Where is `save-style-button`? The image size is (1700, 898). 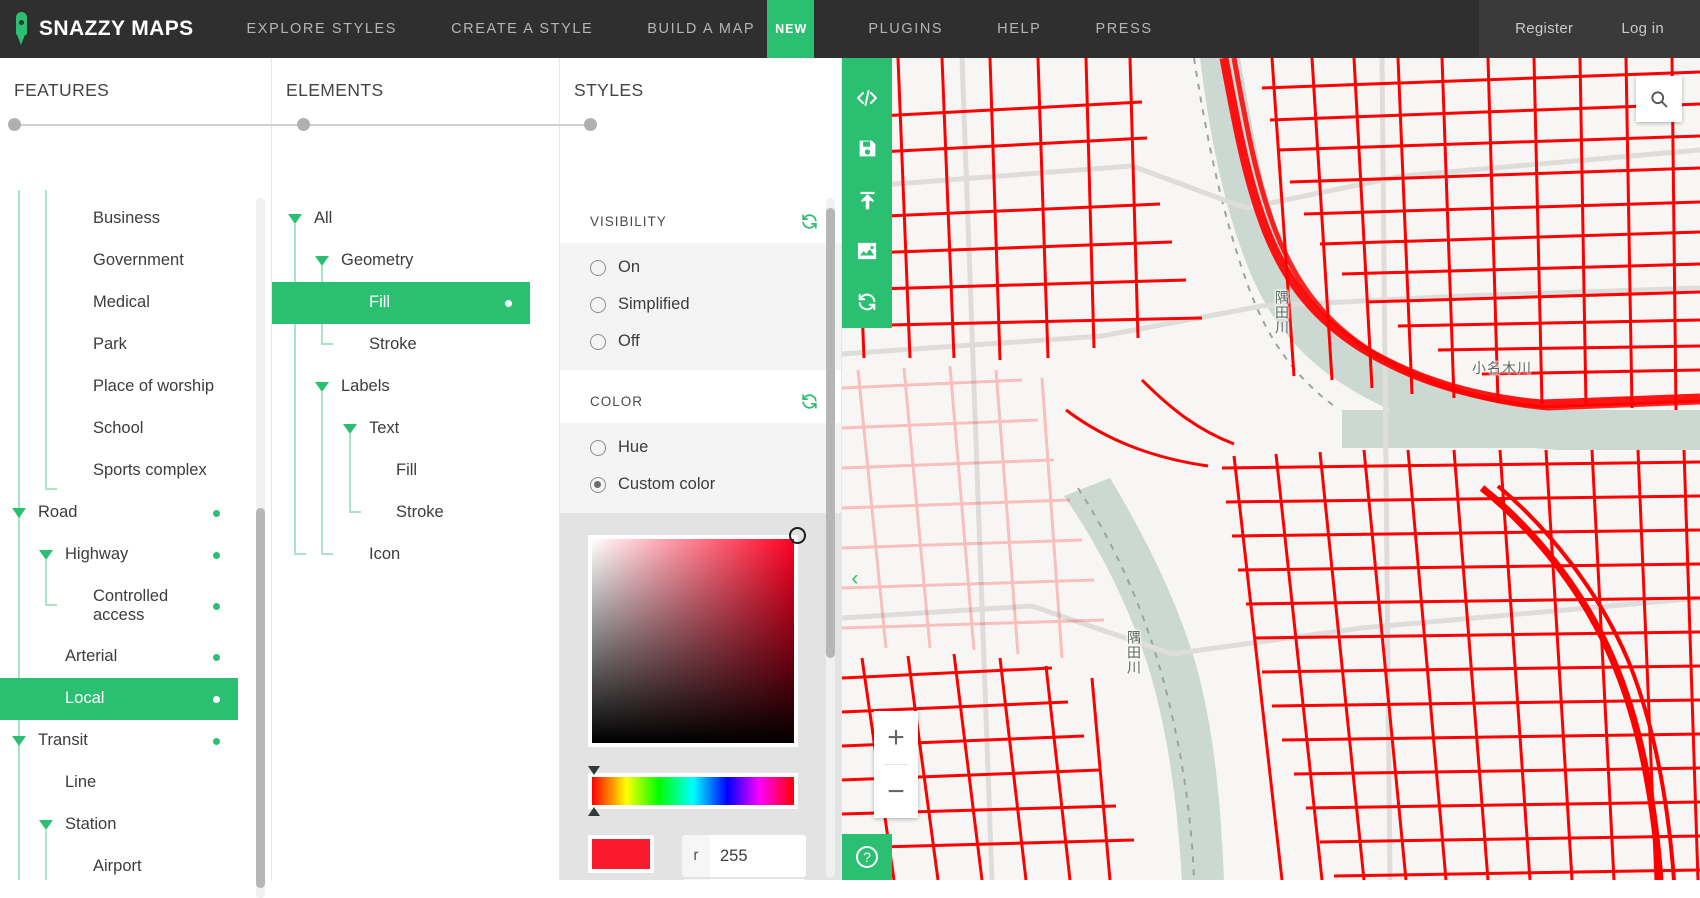
save-style-button is located at coordinates (867, 148).